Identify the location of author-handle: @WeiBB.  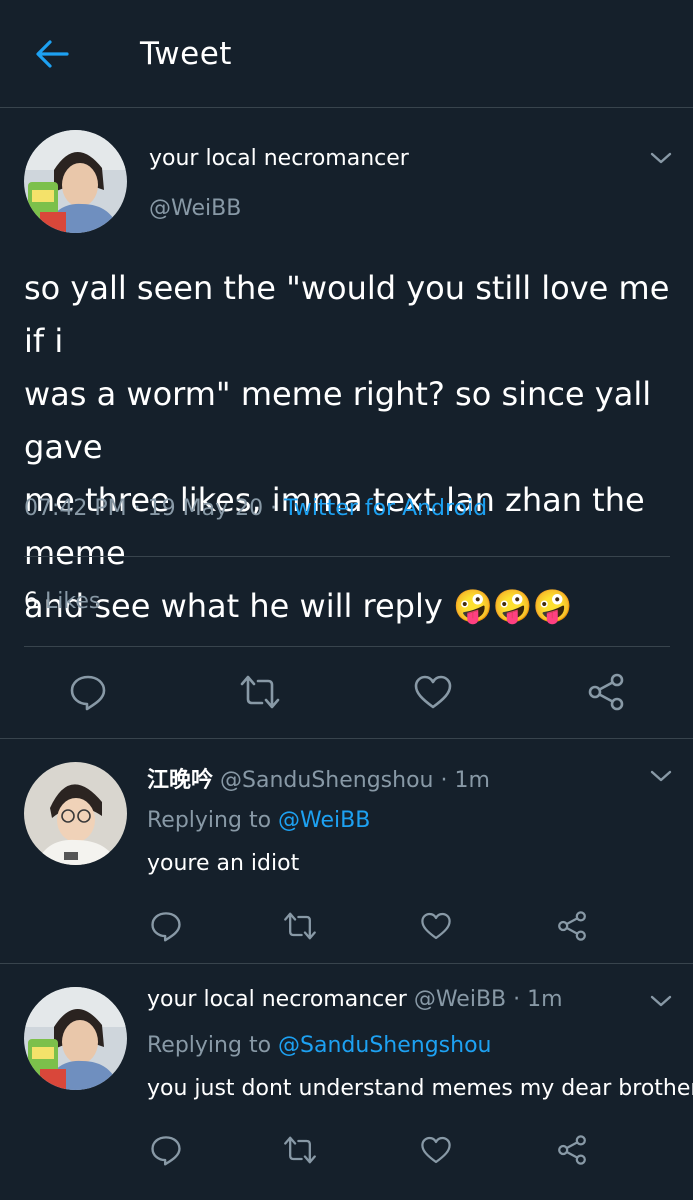
(195, 208).